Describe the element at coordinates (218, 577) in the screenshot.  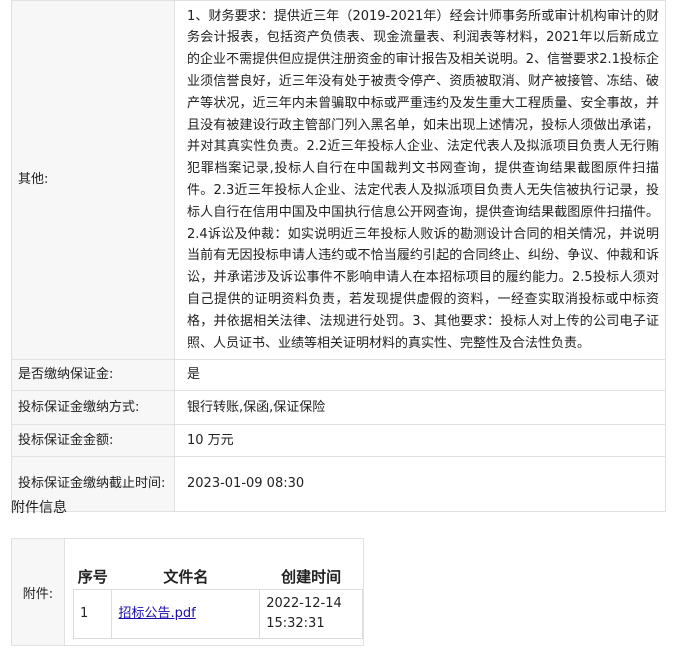
I see `attachments-header-row: 序号 文件名 创建时间` at that location.